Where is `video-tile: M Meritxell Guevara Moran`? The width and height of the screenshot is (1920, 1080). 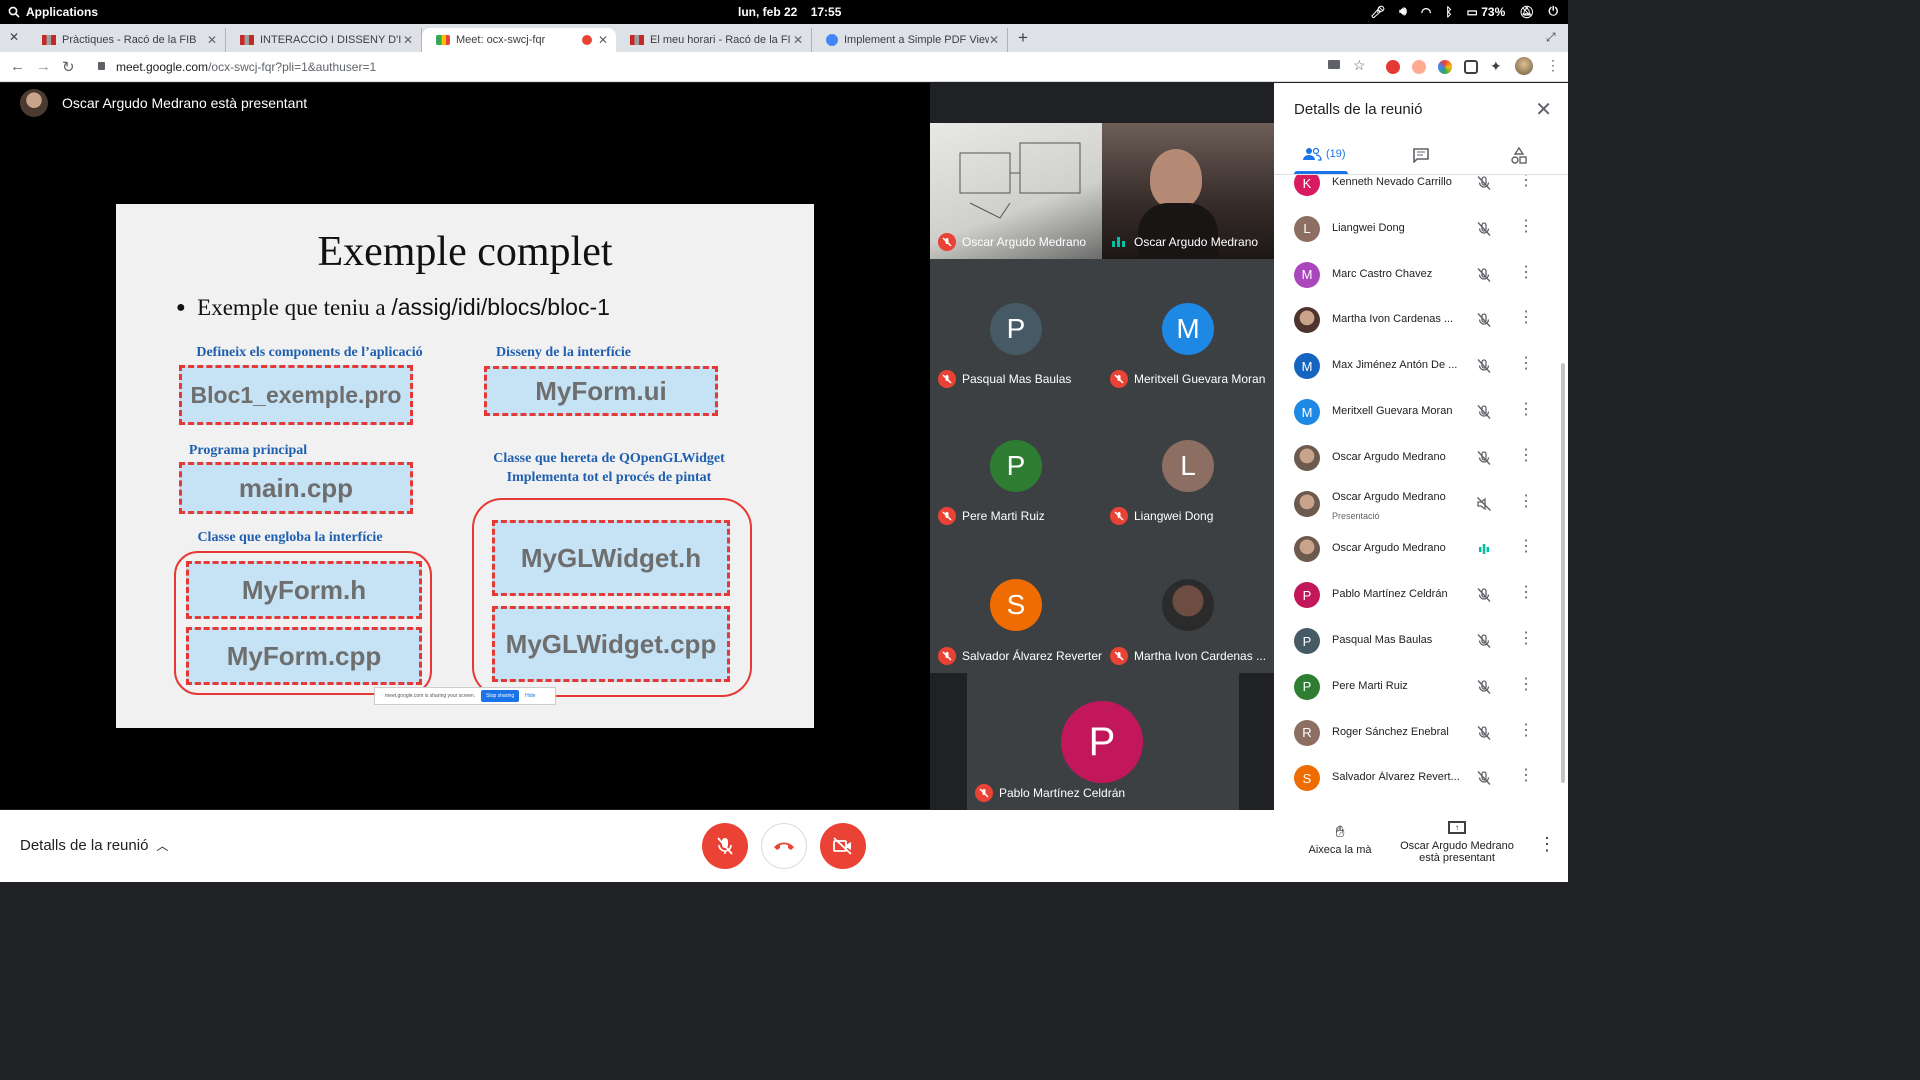
video-tile: M Meritxell Guevara Moran is located at coordinates (1188, 327).